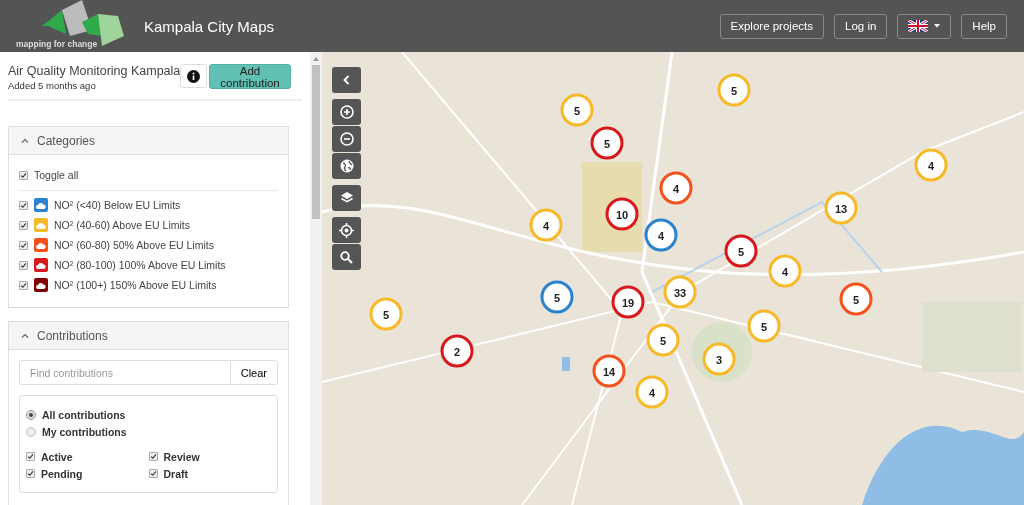 The width and height of the screenshot is (1024, 505). I want to click on flag-icon, so click(918, 26).